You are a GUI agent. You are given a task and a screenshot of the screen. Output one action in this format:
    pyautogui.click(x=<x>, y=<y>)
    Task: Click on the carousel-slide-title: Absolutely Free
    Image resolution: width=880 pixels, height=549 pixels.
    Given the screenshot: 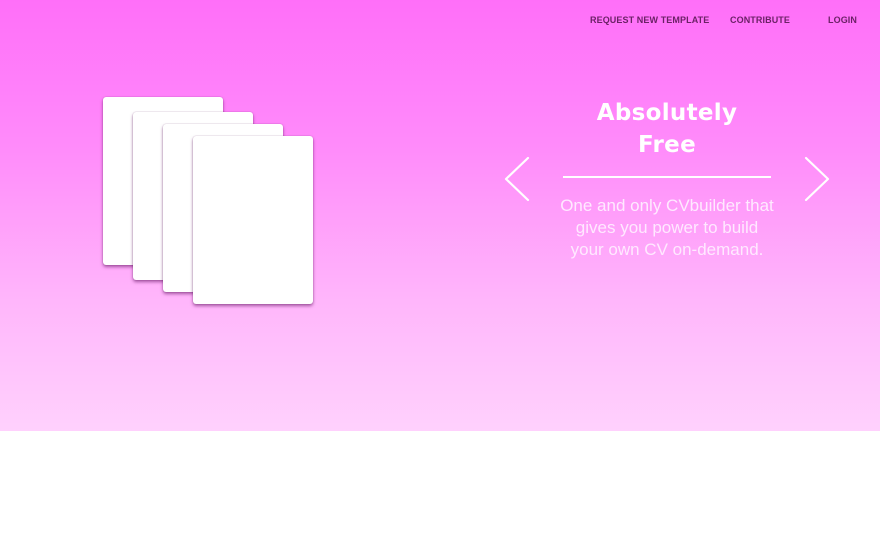 What is the action you would take?
    pyautogui.click(x=667, y=129)
    